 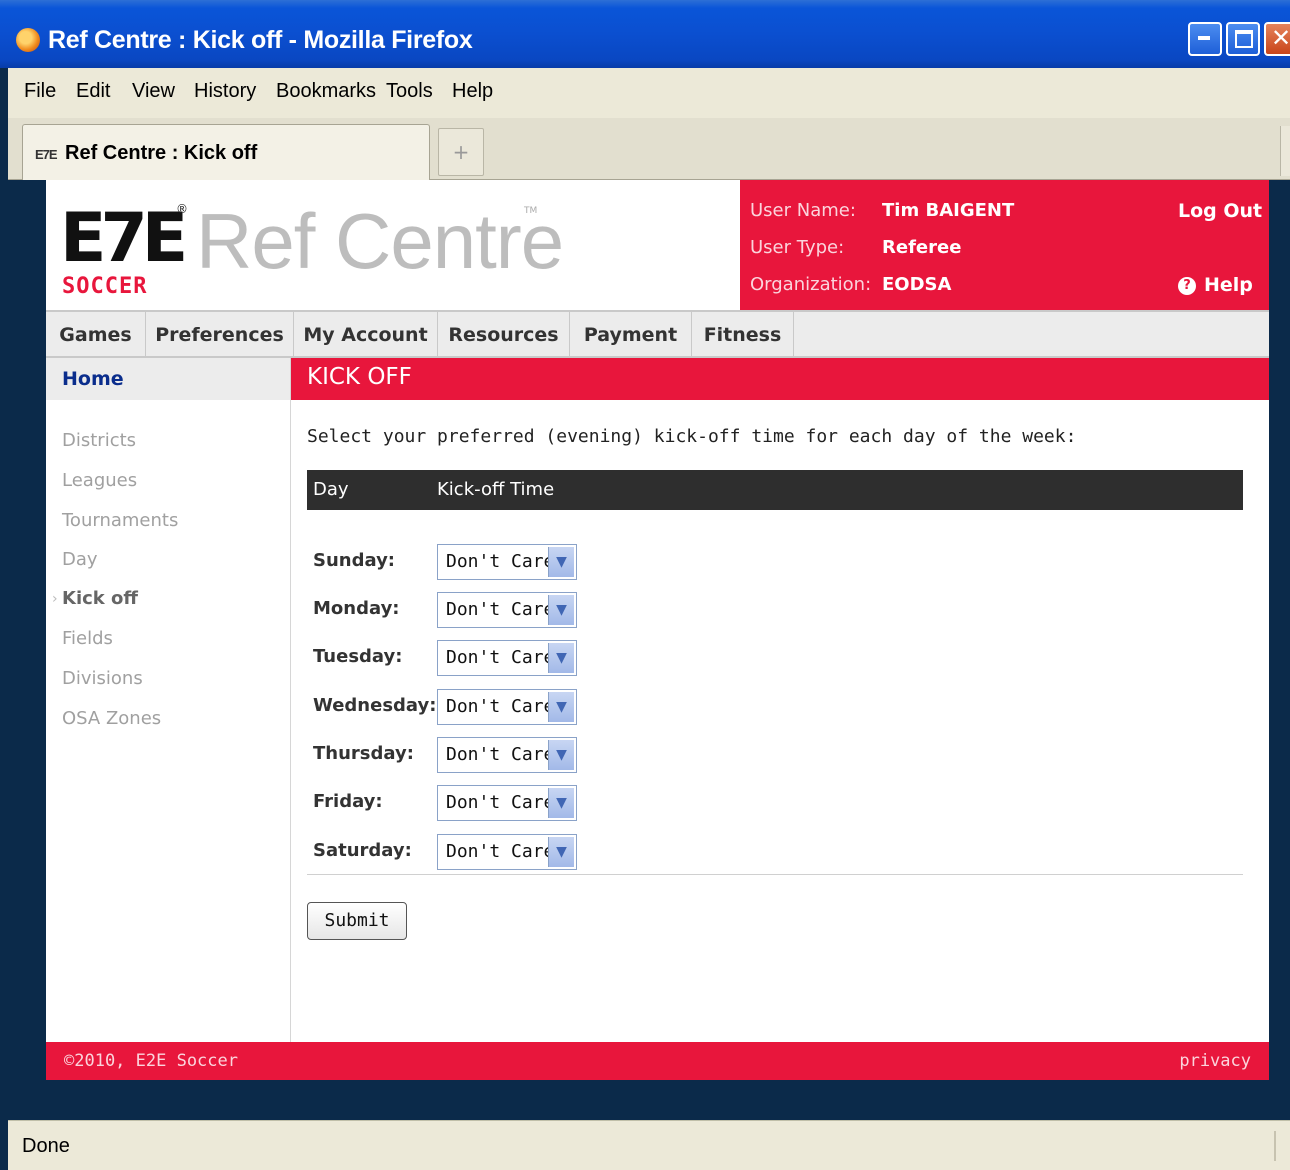 I want to click on tab-ref-centre: E7E Ref Centre : Kick off, so click(x=226, y=152).